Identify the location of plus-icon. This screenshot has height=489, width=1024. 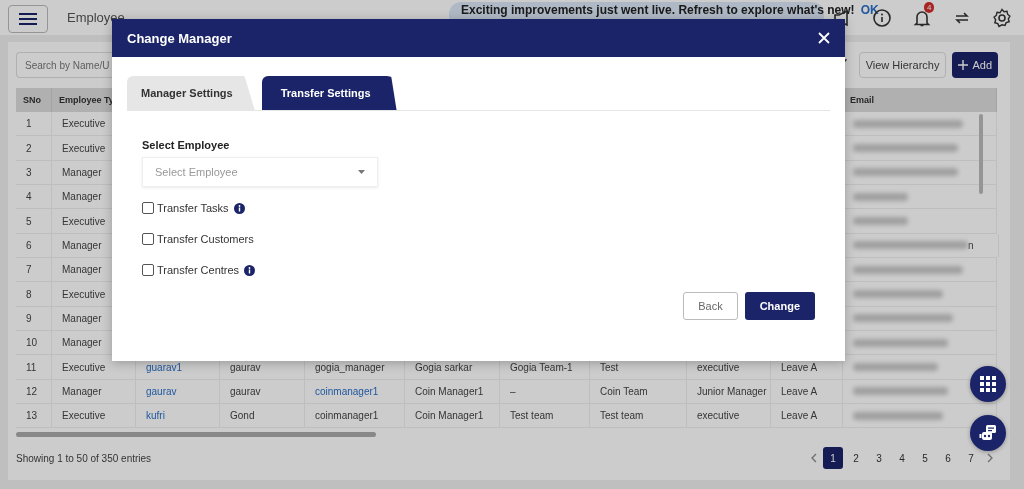
(963, 65).